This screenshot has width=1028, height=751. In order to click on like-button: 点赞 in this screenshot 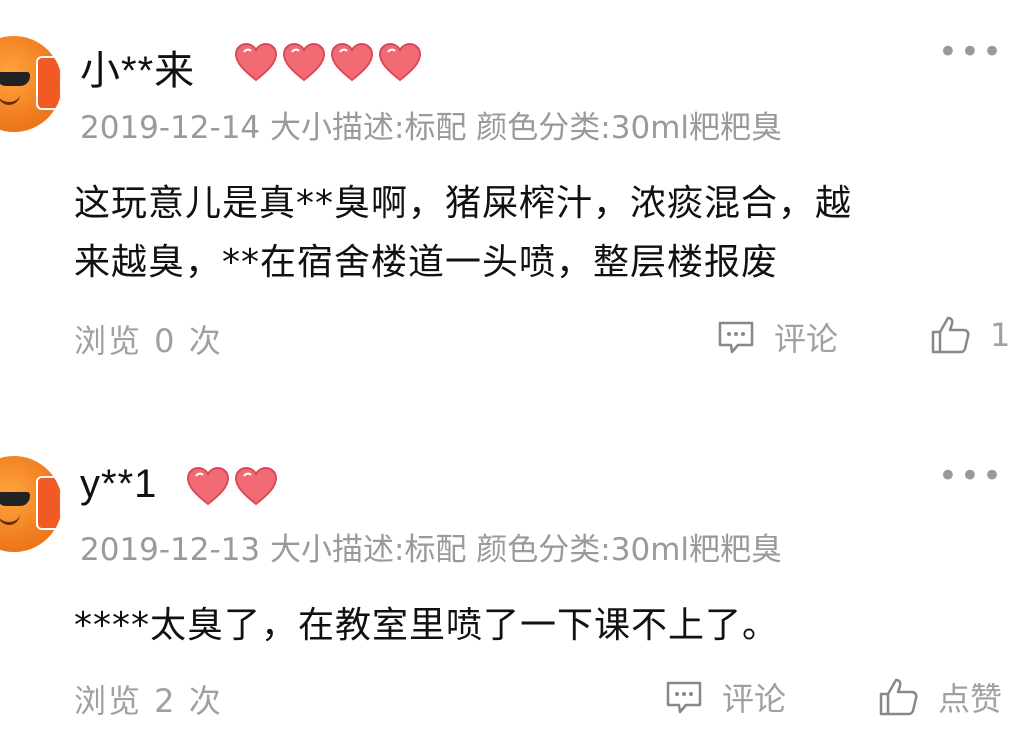, I will do `click(940, 697)`.